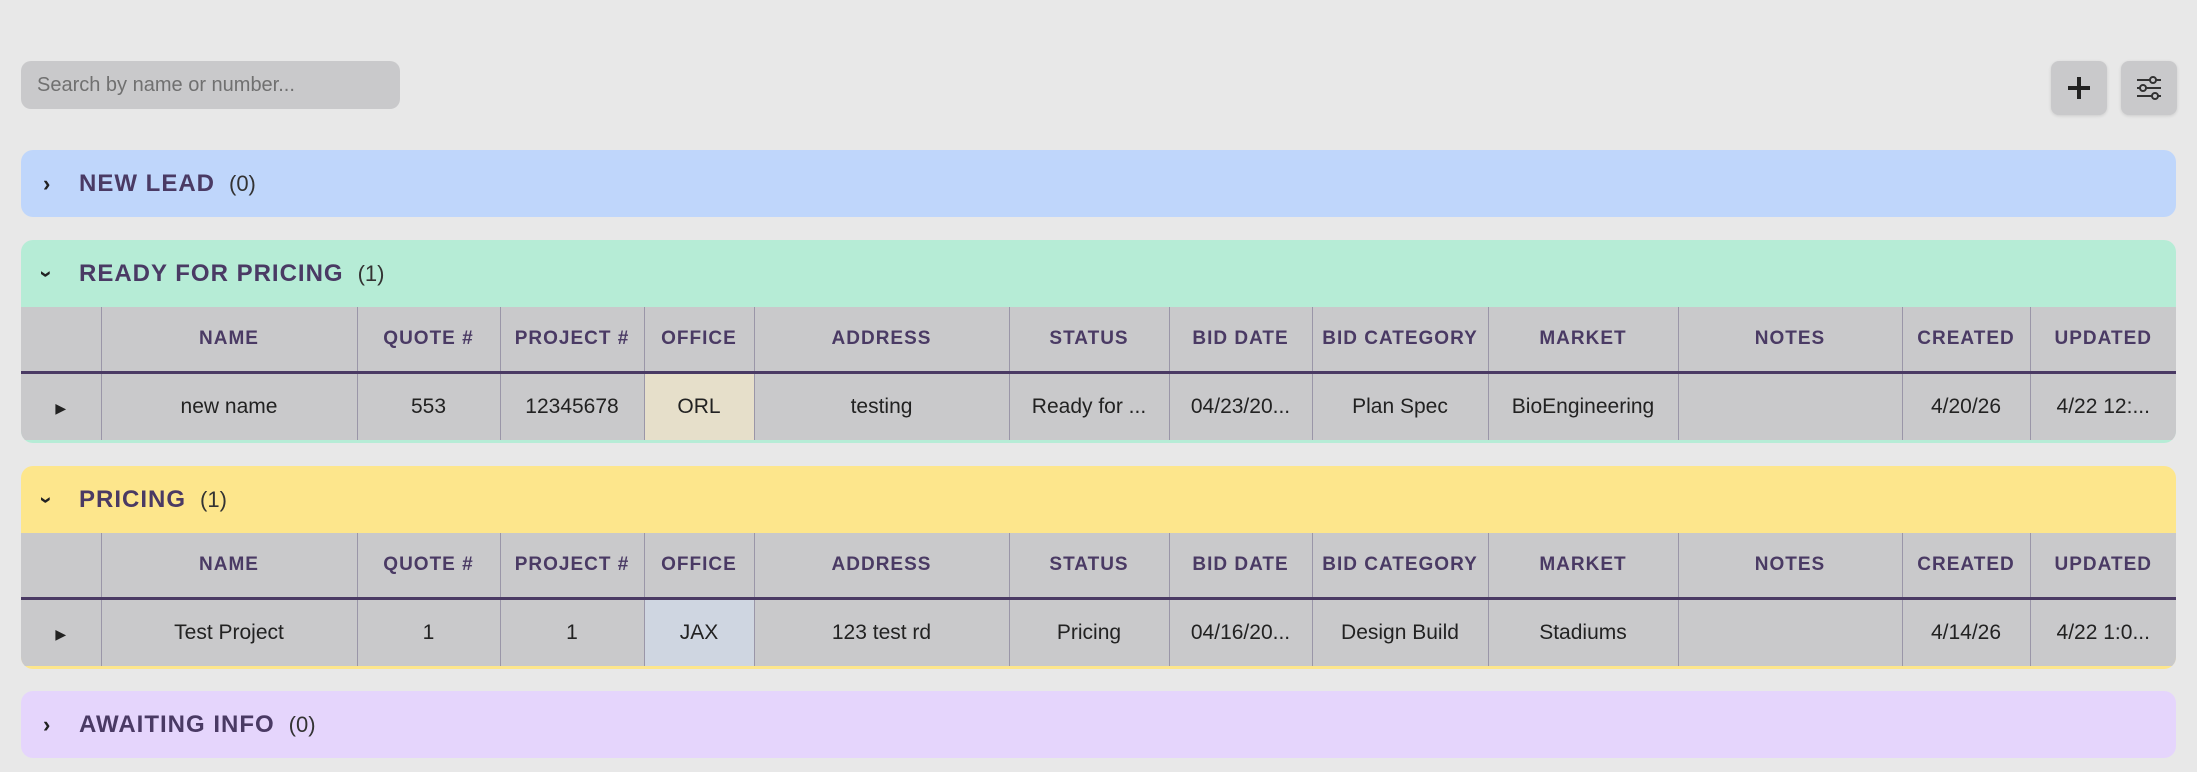  Describe the element at coordinates (133, 499) in the screenshot. I see `group-title: PRICING` at that location.